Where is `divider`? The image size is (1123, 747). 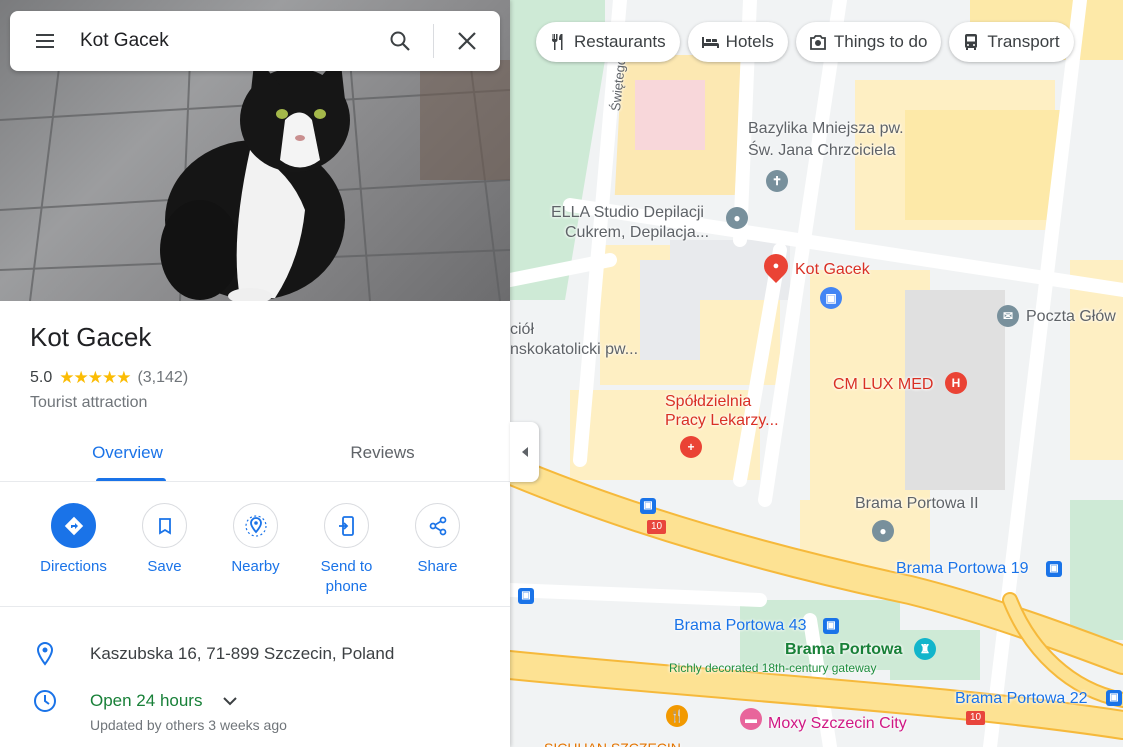
divider is located at coordinates (255, 606).